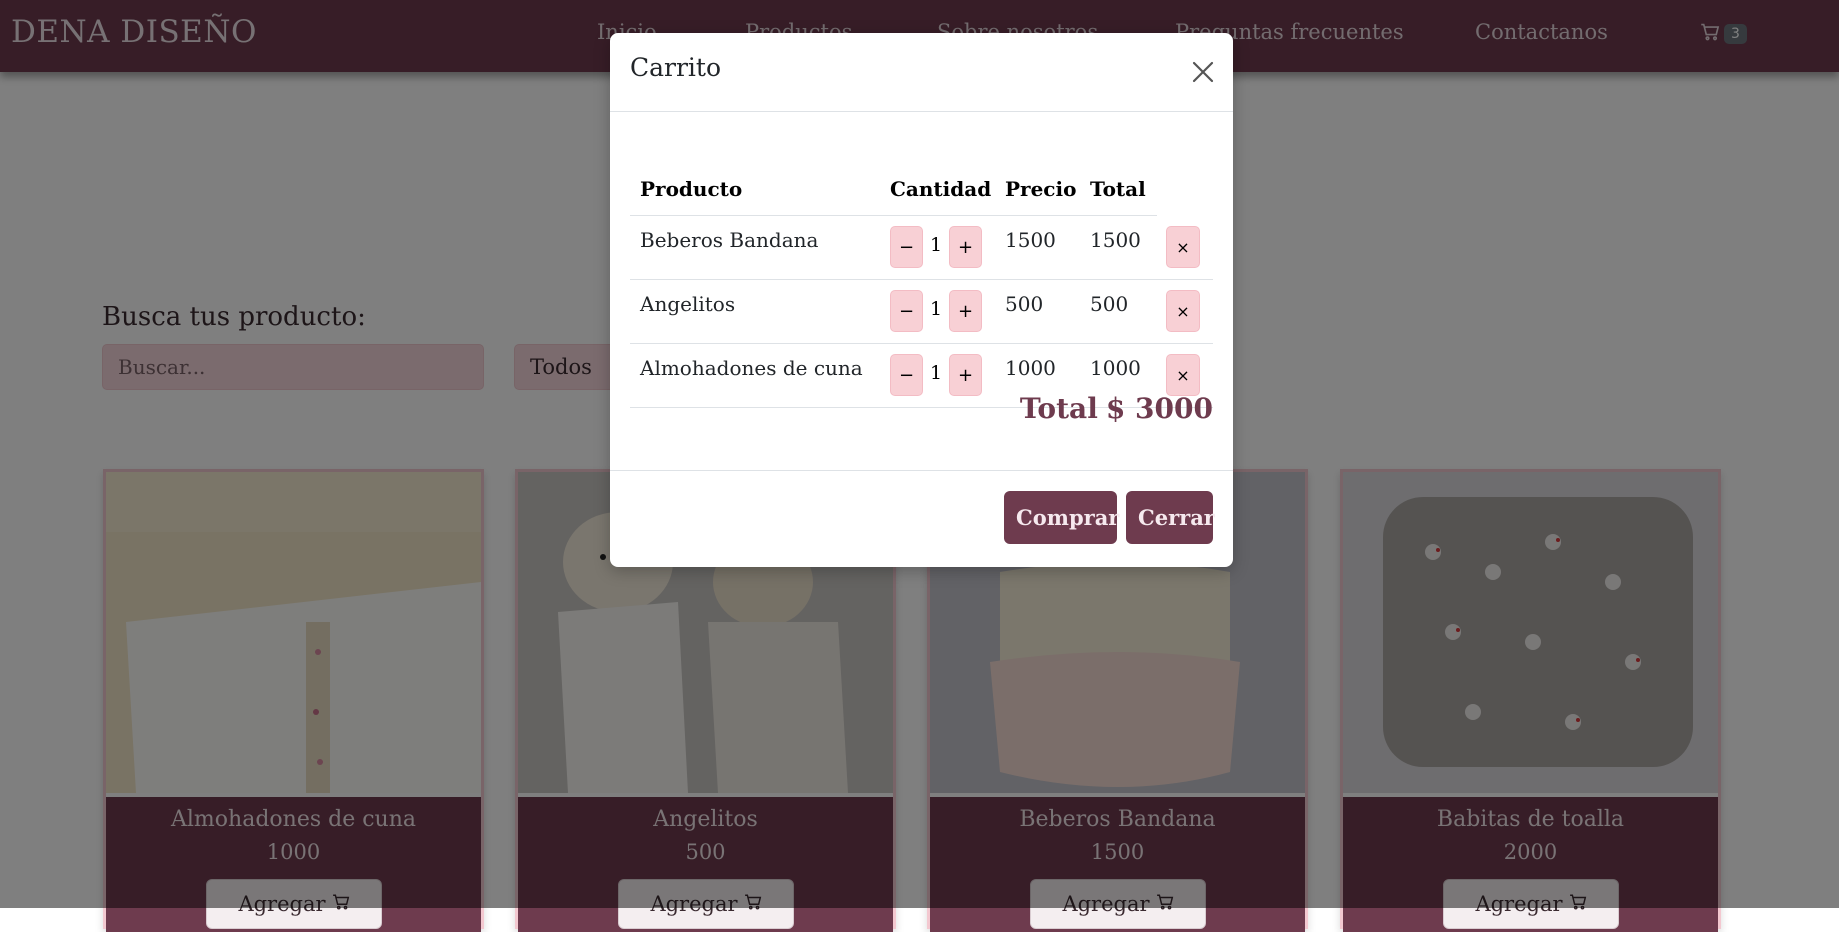 The image size is (1839, 932). Describe the element at coordinates (1115, 368) in the screenshot. I see `item-total: 1000` at that location.